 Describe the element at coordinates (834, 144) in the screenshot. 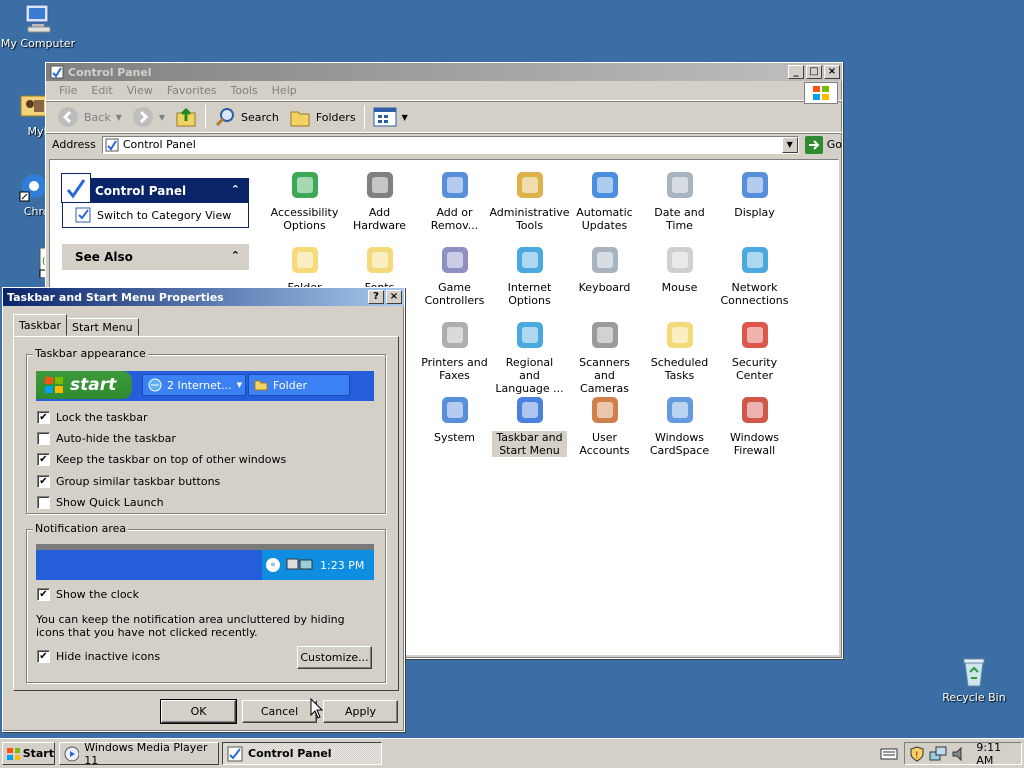

I see `go-label: Go` at that location.